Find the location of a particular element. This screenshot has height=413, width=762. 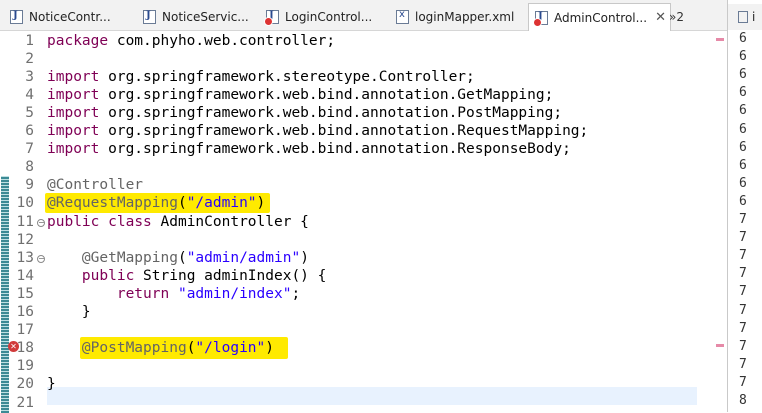

code-line: 11 public class AdminController { is located at coordinates (363, 222).